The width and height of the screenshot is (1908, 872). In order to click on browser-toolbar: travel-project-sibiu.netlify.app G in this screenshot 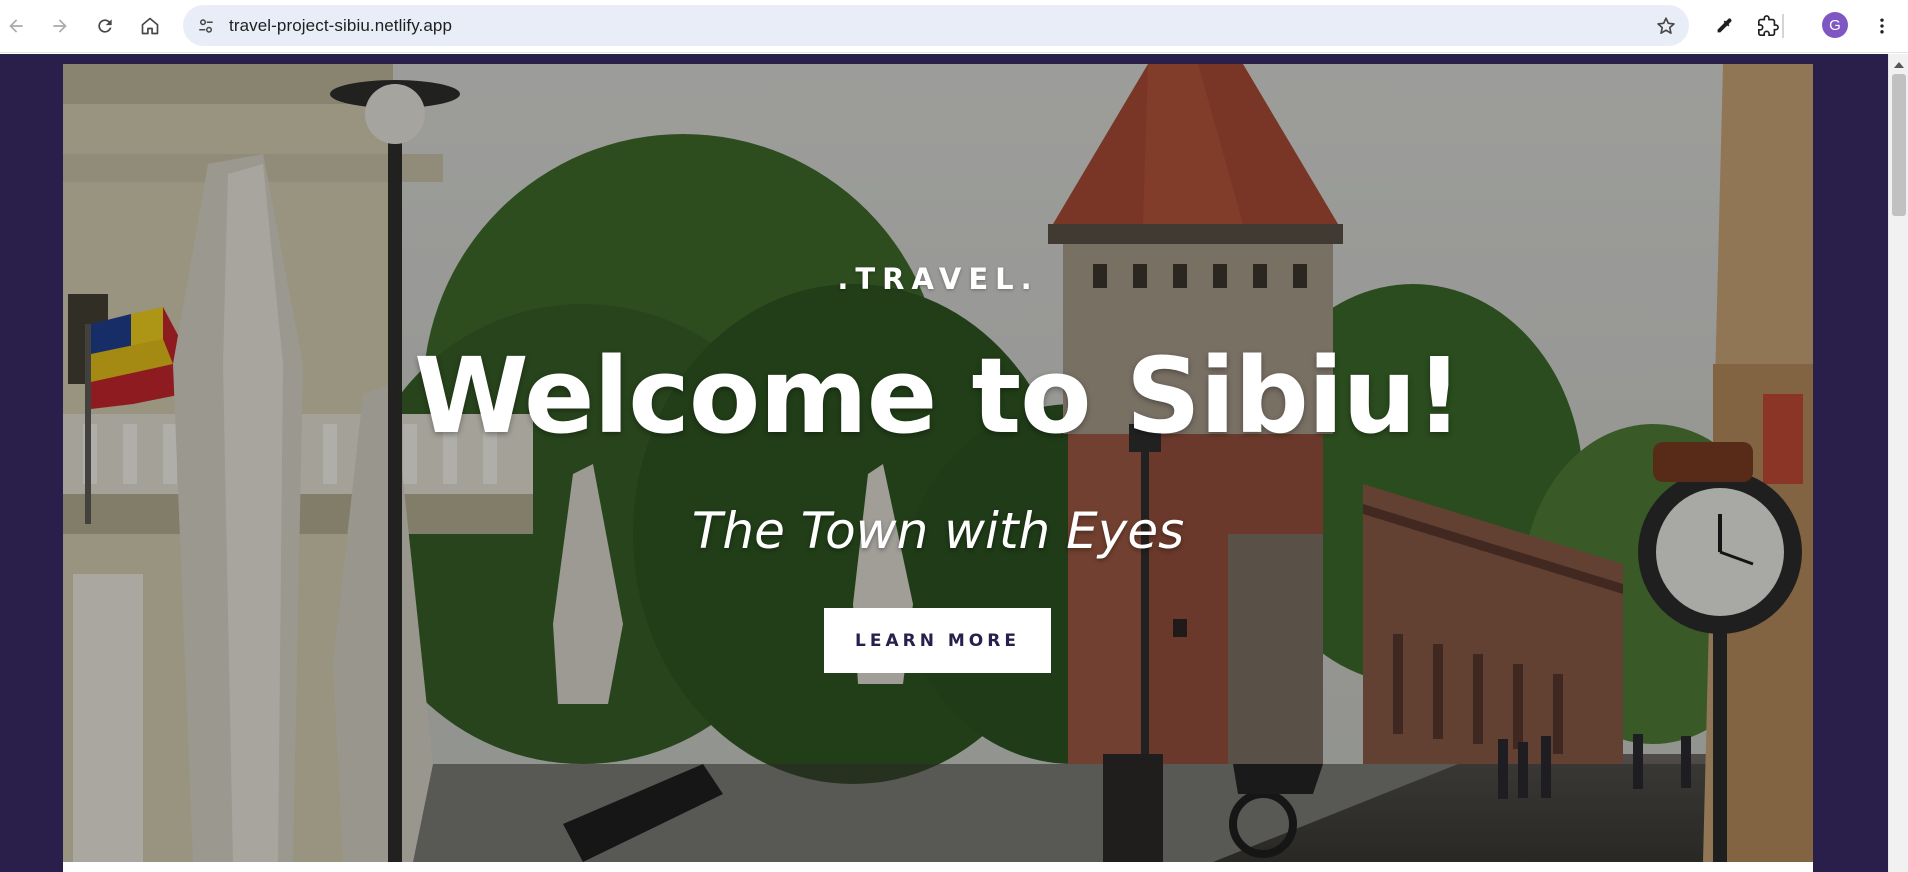, I will do `click(954, 26)`.